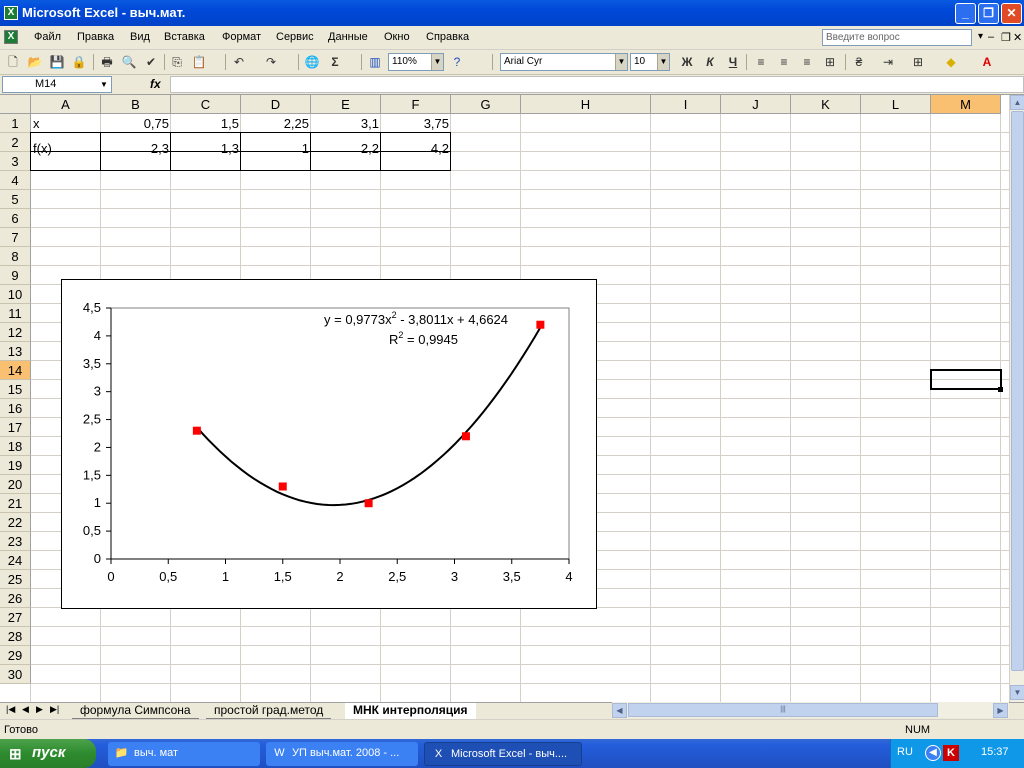  I want to click on row-header-6: 6, so click(15, 218).